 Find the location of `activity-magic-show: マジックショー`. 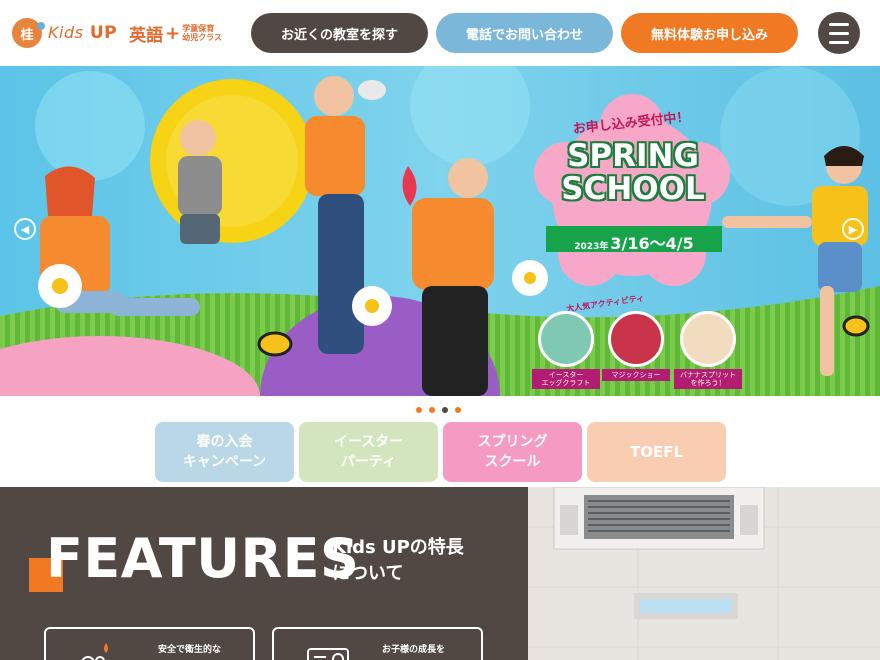

activity-magic-show: マジックショー is located at coordinates (636, 346).